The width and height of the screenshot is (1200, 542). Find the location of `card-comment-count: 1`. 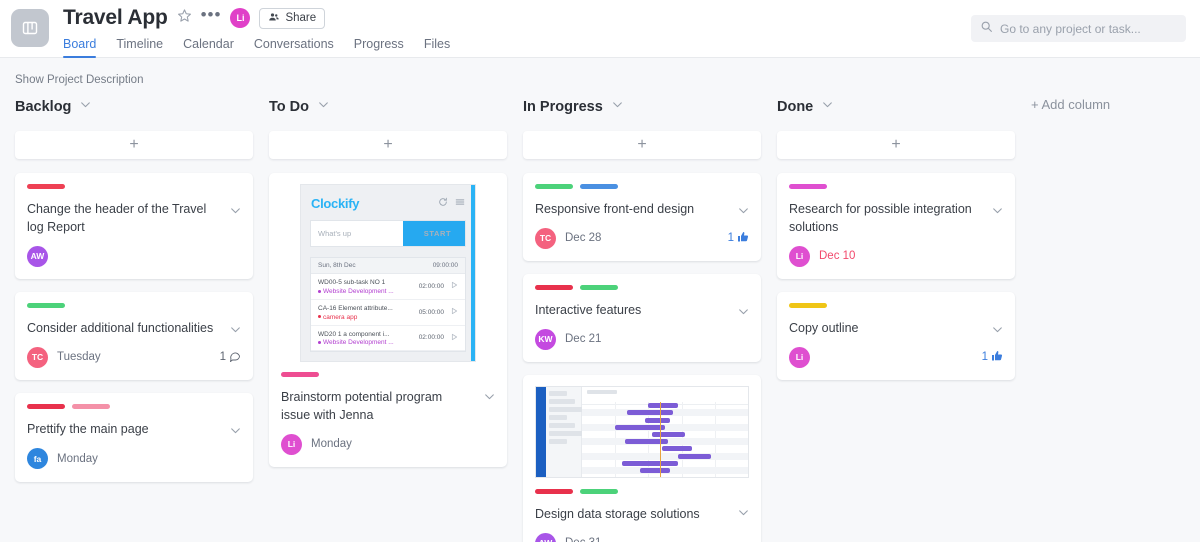

card-comment-count: 1 is located at coordinates (230, 357).